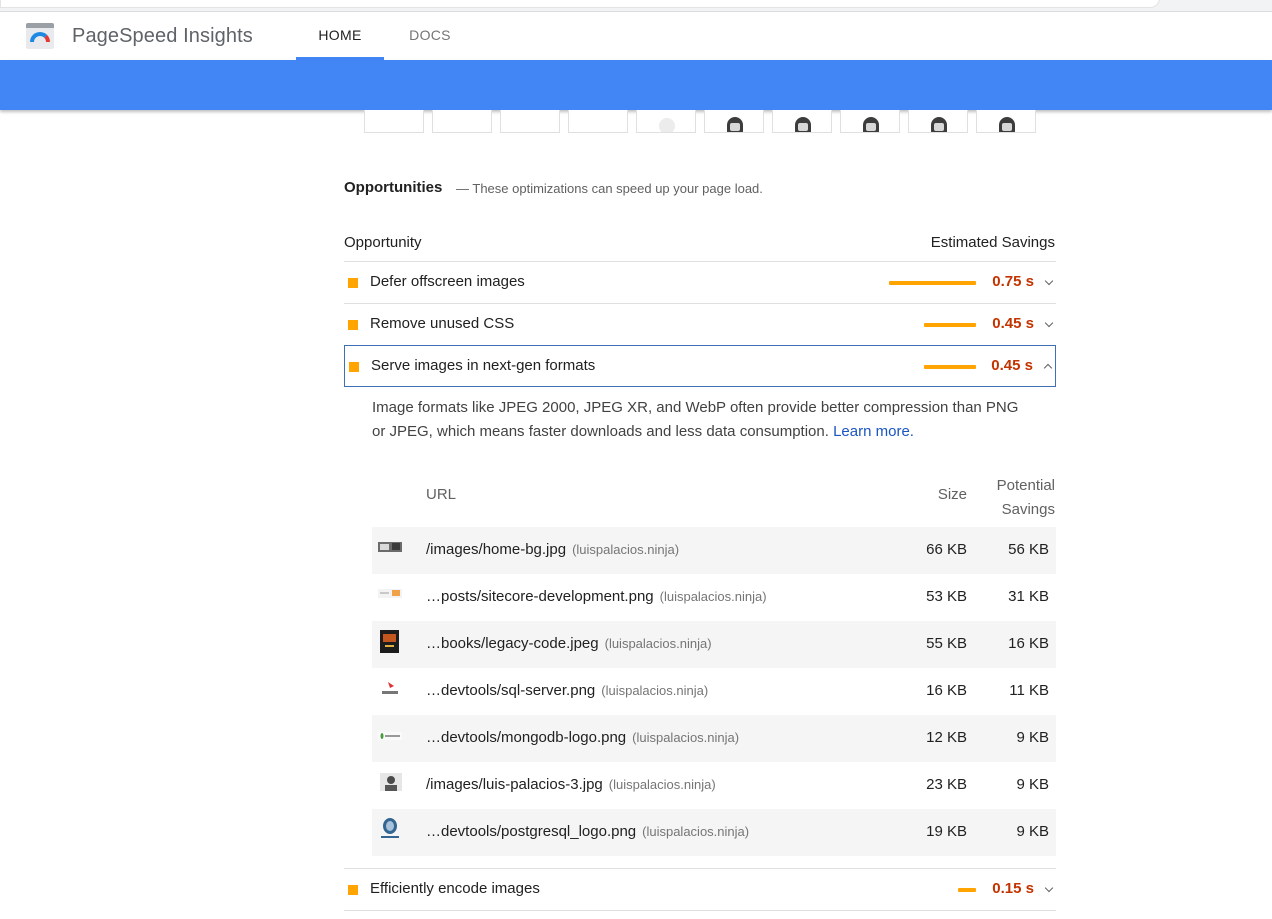 Image resolution: width=1272 pixels, height=919 pixels. Describe the element at coordinates (383, 242) in the screenshot. I see `opportunity-column-header: Opportunity` at that location.